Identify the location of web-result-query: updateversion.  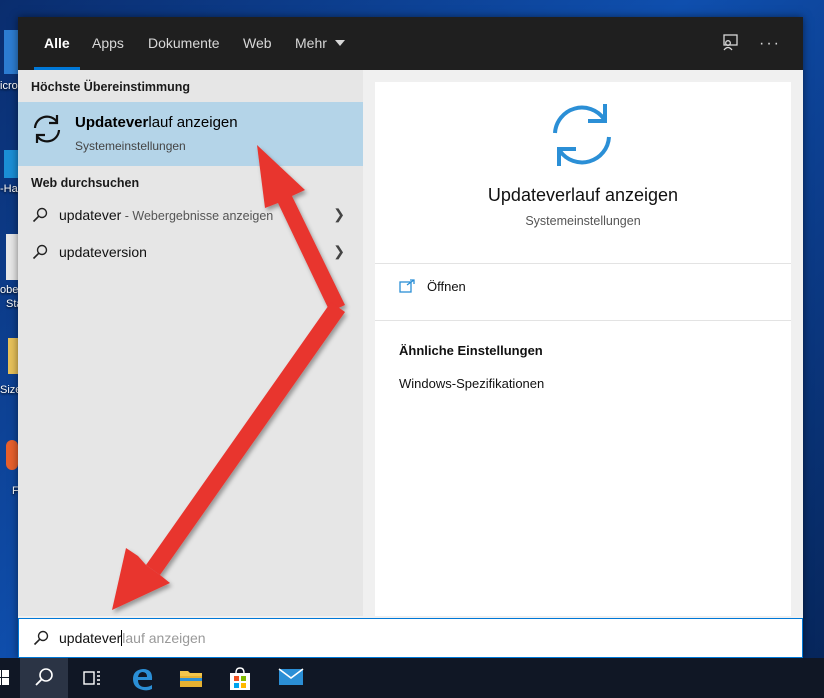
(103, 252).